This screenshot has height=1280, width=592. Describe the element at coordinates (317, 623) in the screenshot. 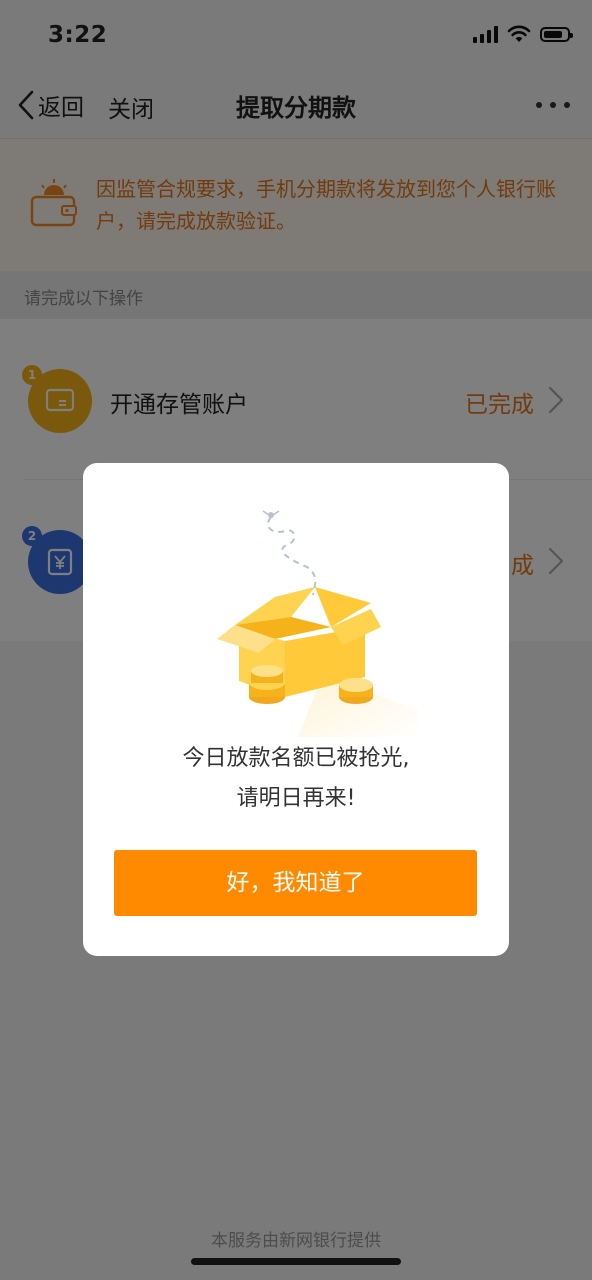

I see `empty-box-with-coins-icon` at that location.